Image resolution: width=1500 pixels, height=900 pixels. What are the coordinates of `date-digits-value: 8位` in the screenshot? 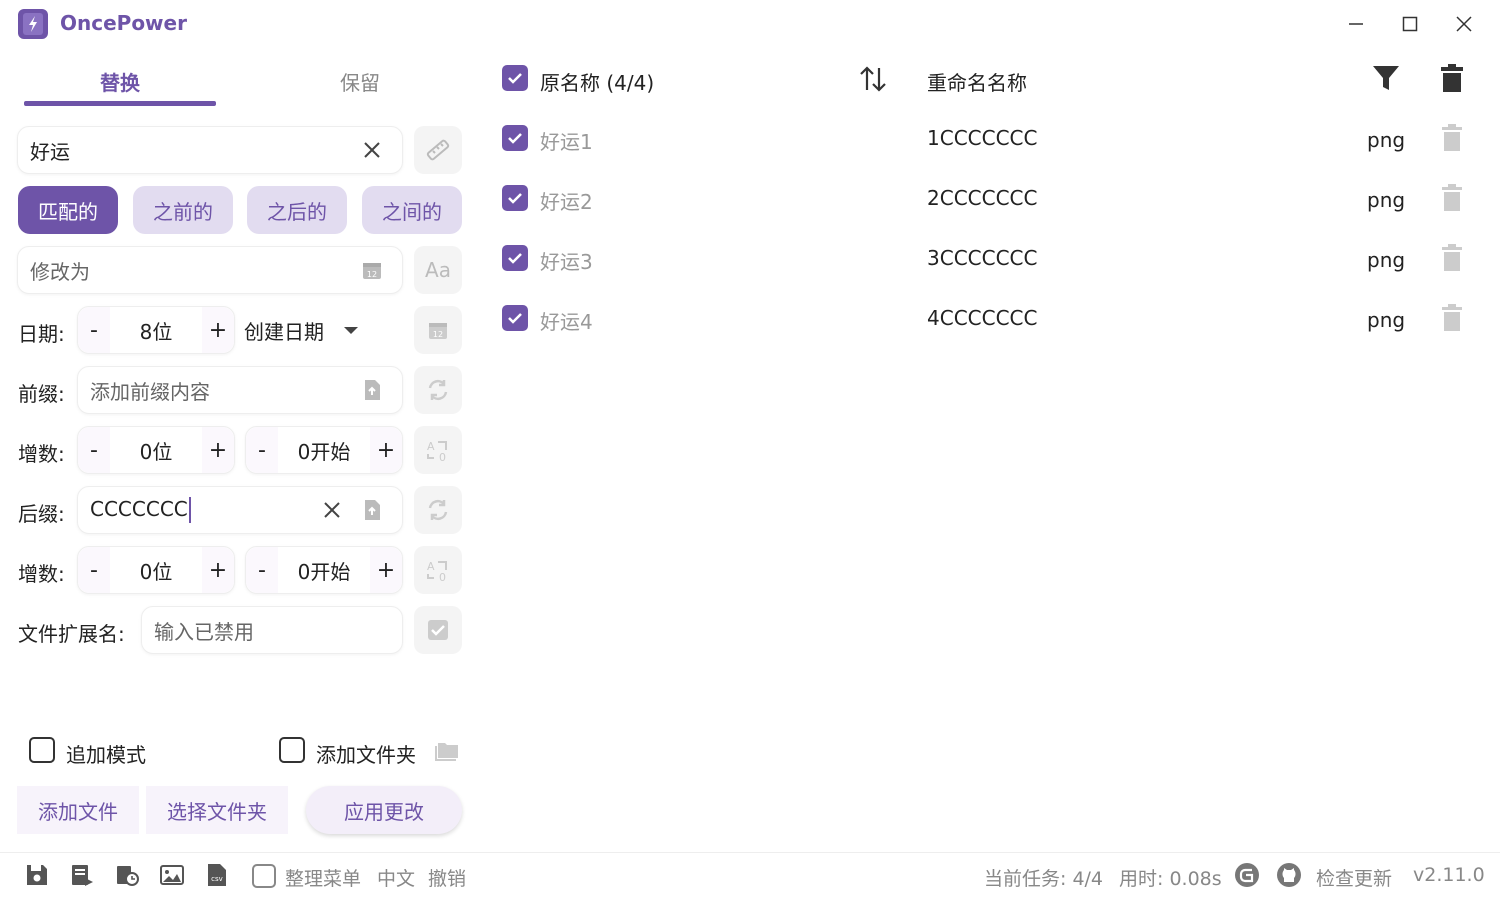 It's located at (156, 331).